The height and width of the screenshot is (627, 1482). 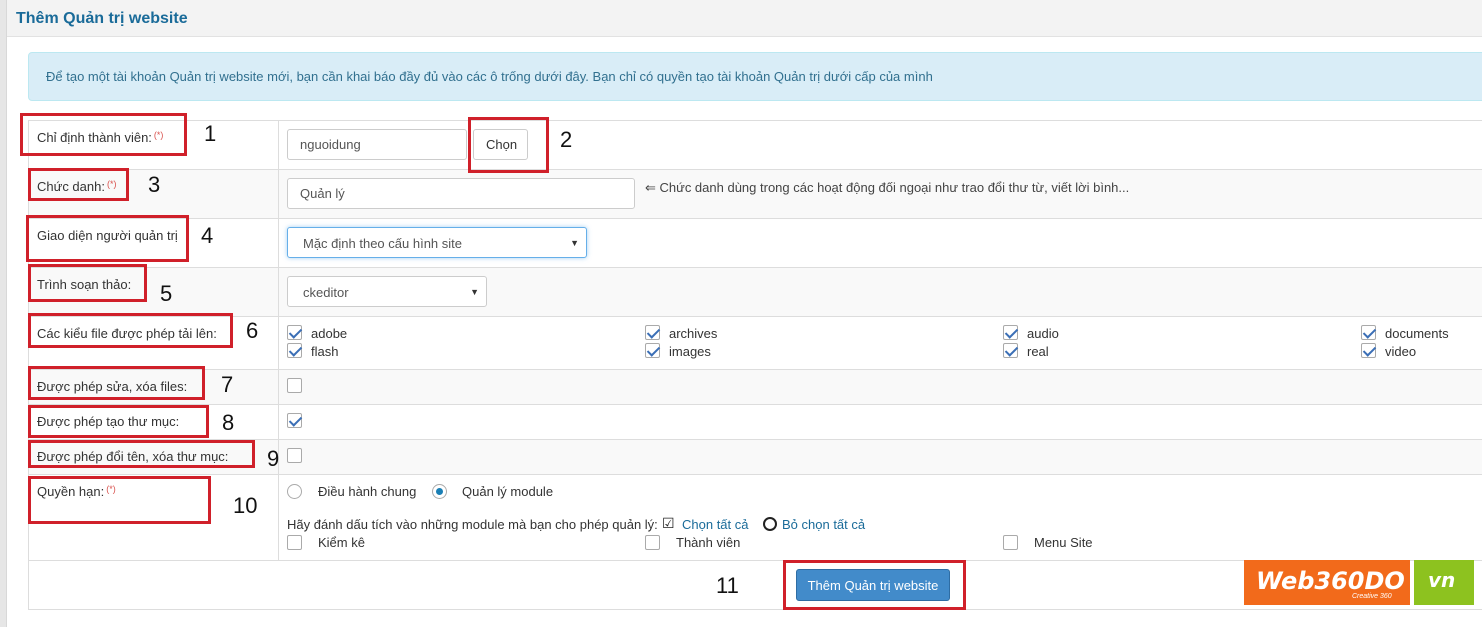 I want to click on row-editor, so click(x=755, y=292).